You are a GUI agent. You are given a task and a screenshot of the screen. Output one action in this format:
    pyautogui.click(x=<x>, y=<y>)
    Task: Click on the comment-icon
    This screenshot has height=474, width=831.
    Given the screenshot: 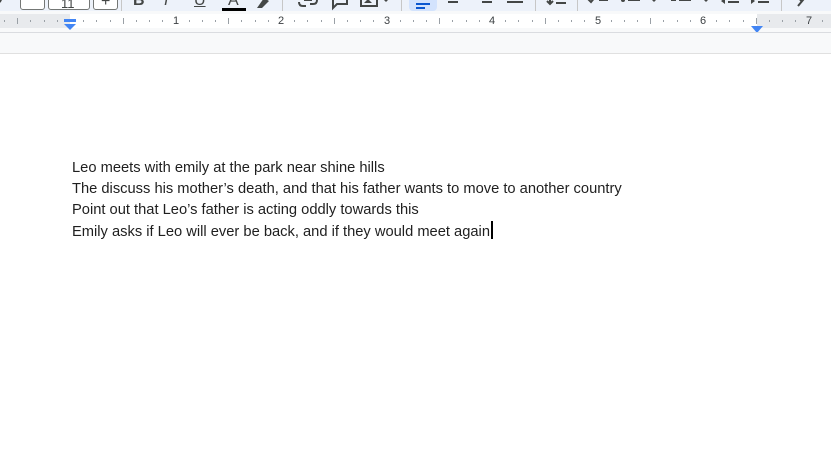 What is the action you would take?
    pyautogui.click(x=340, y=5)
    